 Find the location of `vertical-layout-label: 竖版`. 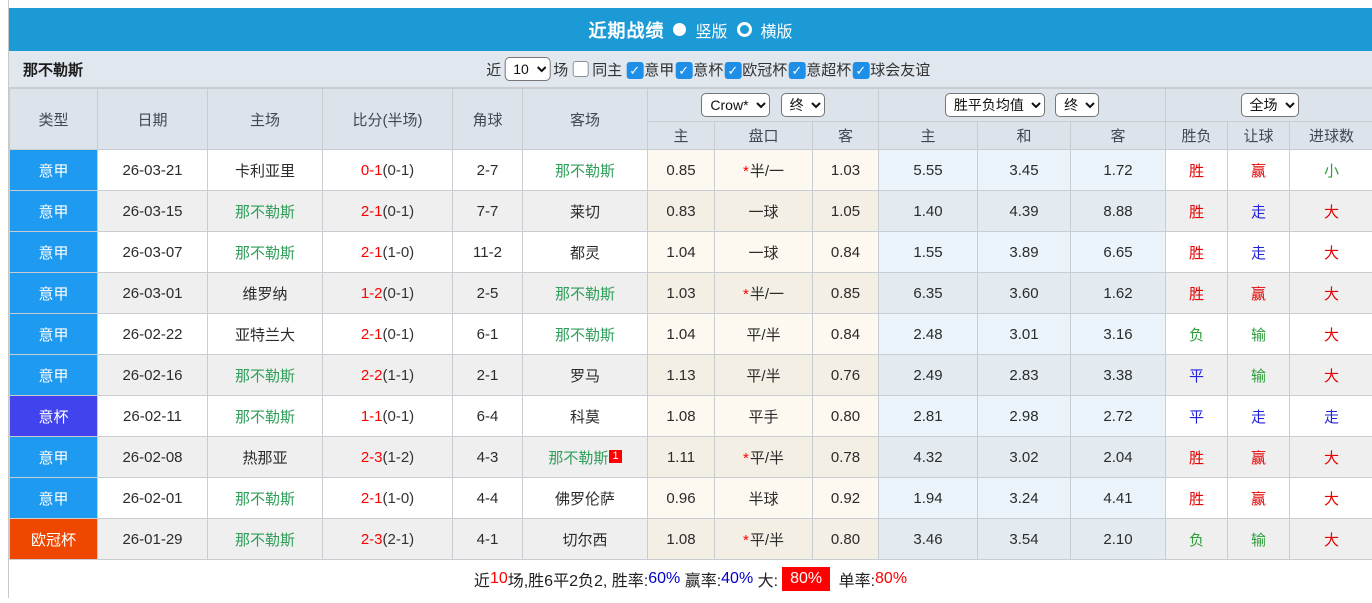

vertical-layout-label: 竖版 is located at coordinates (711, 30).